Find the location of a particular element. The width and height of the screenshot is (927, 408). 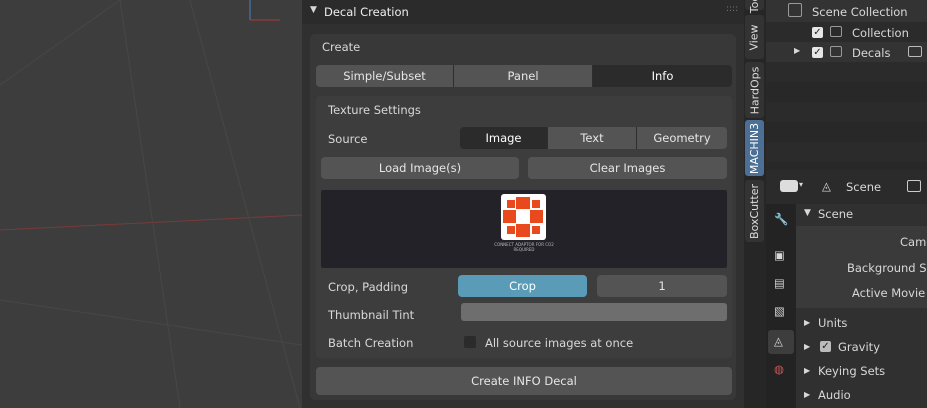

view-layer-icon: ▧ is located at coordinates (779, 311).